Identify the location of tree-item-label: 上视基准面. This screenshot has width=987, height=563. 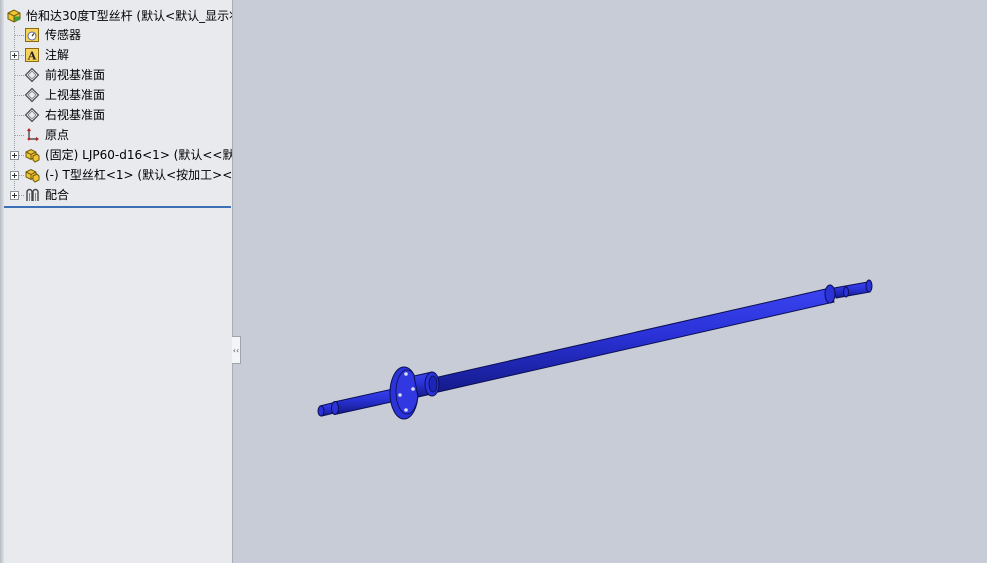
(75, 95).